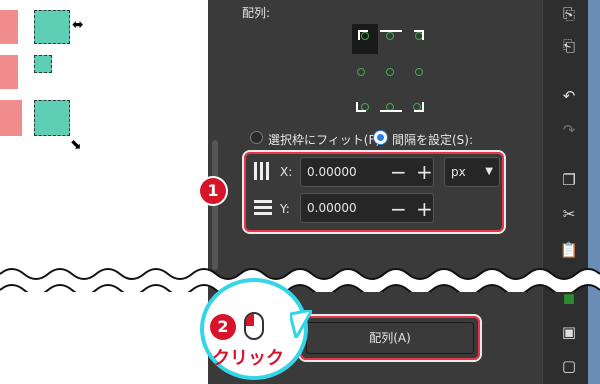  Describe the element at coordinates (367, 172) in the screenshot. I see `x-spacing-input: 0.00000` at that location.